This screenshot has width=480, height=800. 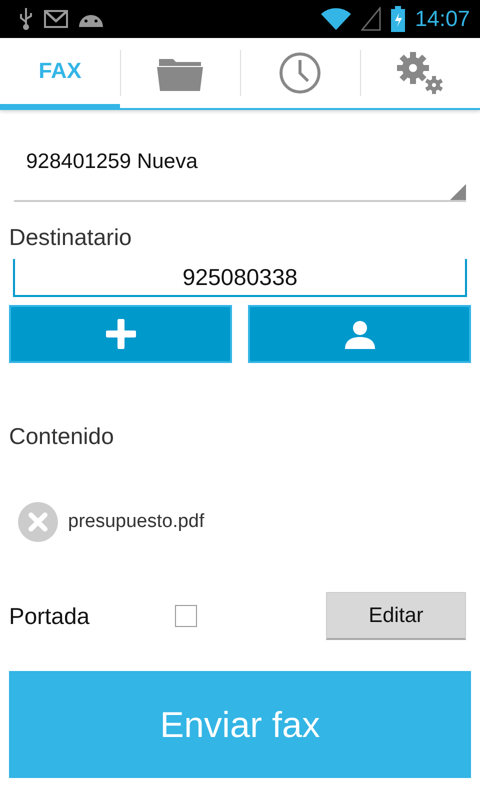 I want to click on battery-icon, so click(x=397, y=19).